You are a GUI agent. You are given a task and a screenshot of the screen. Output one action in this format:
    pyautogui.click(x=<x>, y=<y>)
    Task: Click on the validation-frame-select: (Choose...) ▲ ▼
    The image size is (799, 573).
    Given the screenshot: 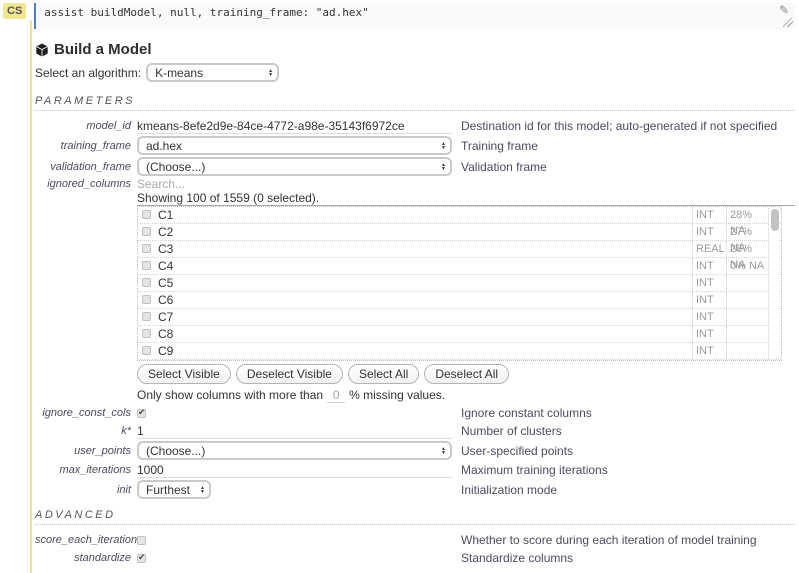 What is the action you would take?
    pyautogui.click(x=294, y=166)
    